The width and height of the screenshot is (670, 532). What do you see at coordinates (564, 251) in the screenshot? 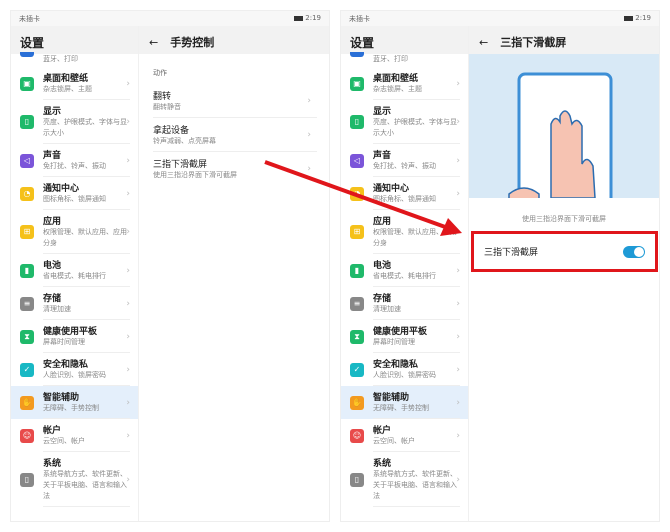
I see `three-finger-screenshot-toggle-row: 三指下滑截屏` at bounding box center [564, 251].